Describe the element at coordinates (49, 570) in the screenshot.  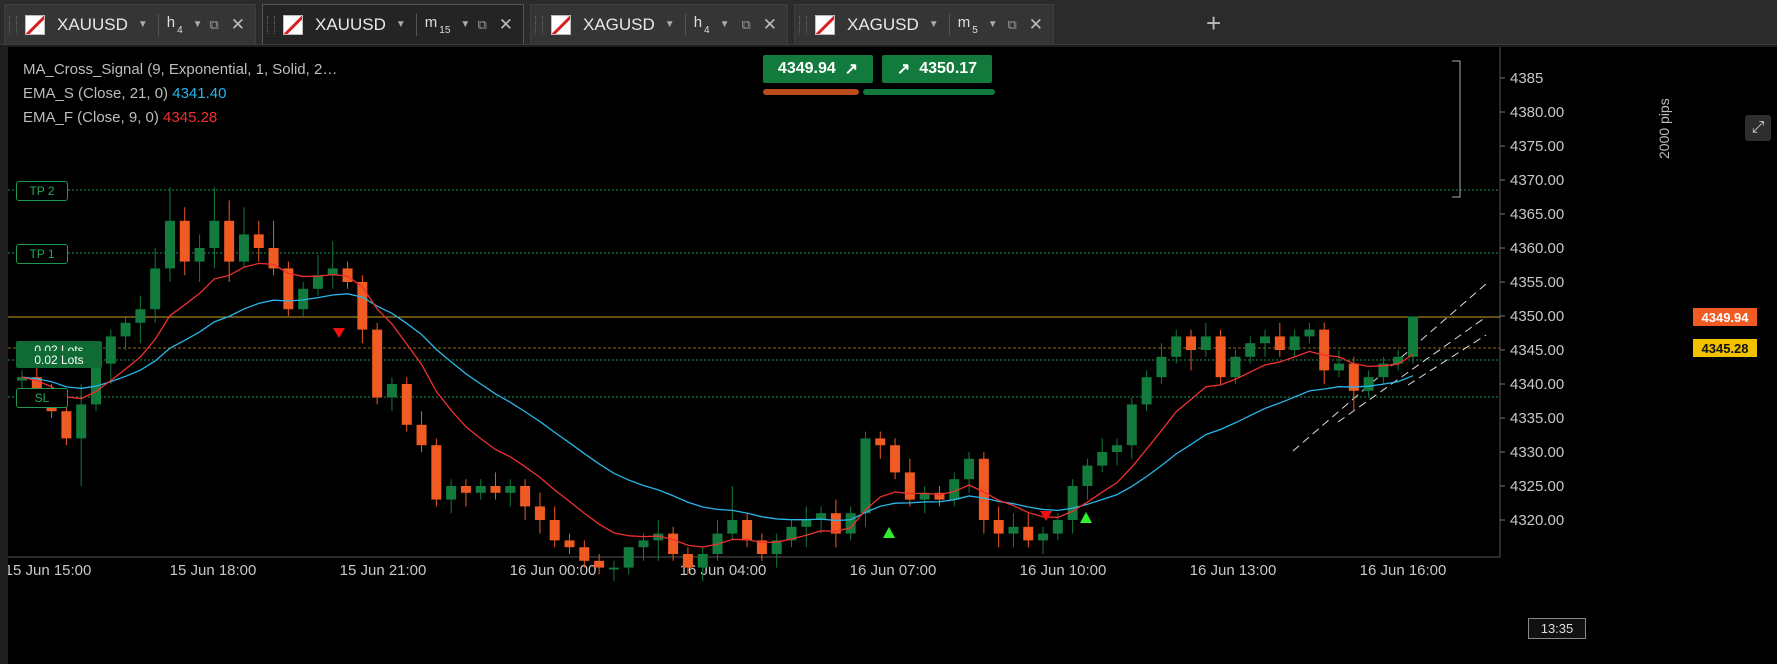
I see `time-tick-label: 15 Jun 15:00` at that location.